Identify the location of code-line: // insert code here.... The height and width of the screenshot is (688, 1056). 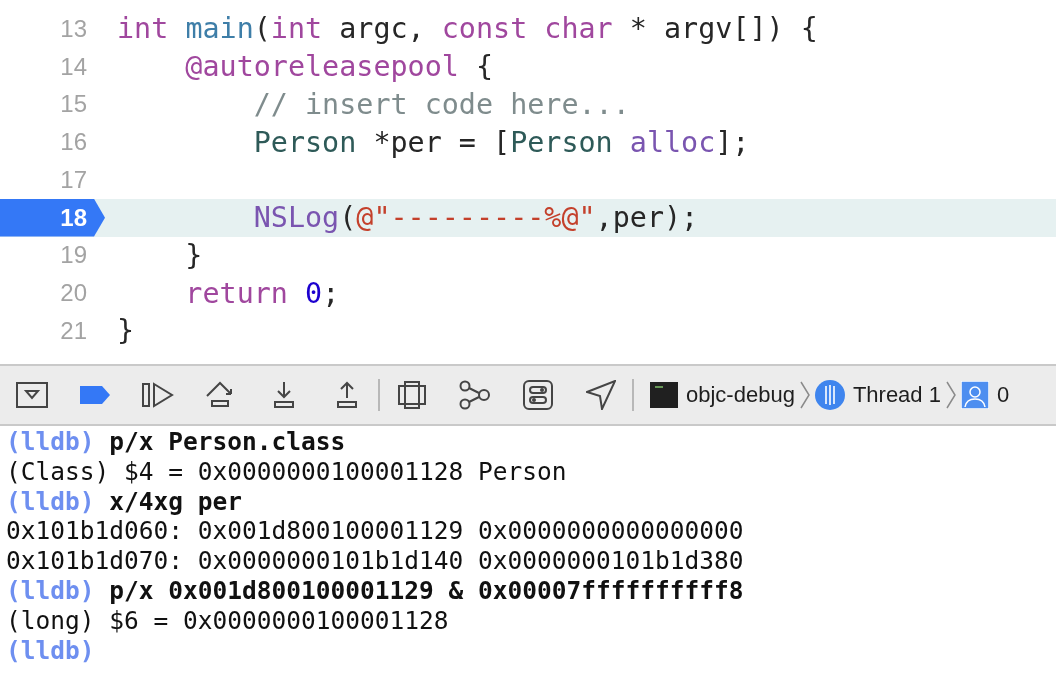
(441, 104).